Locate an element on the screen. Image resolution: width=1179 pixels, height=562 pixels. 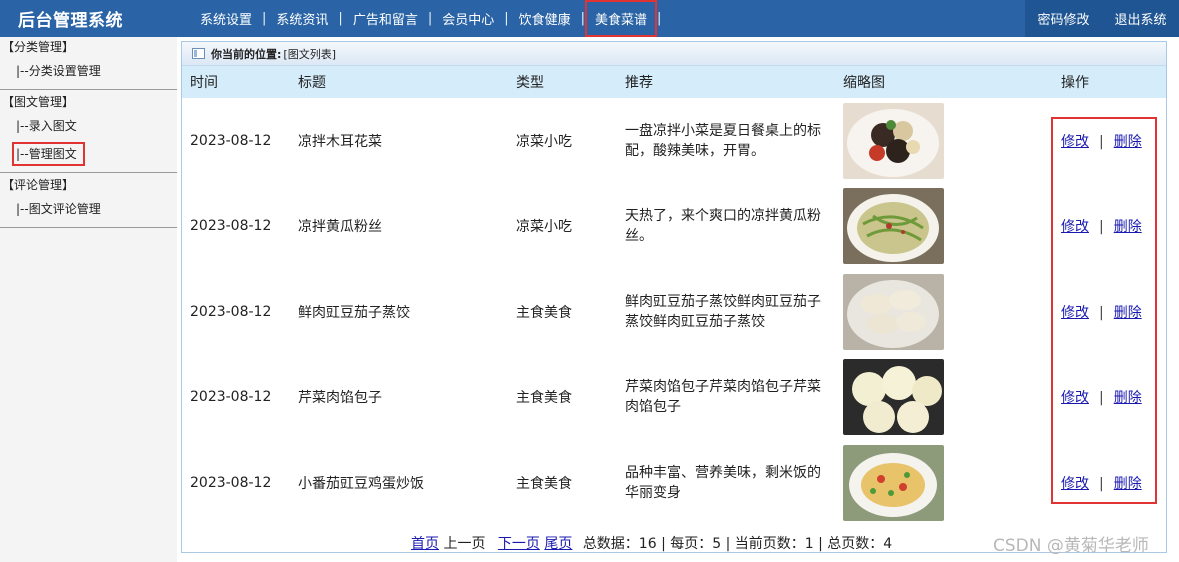
nav-system-news: 系统资讯 is located at coordinates (302, 18).